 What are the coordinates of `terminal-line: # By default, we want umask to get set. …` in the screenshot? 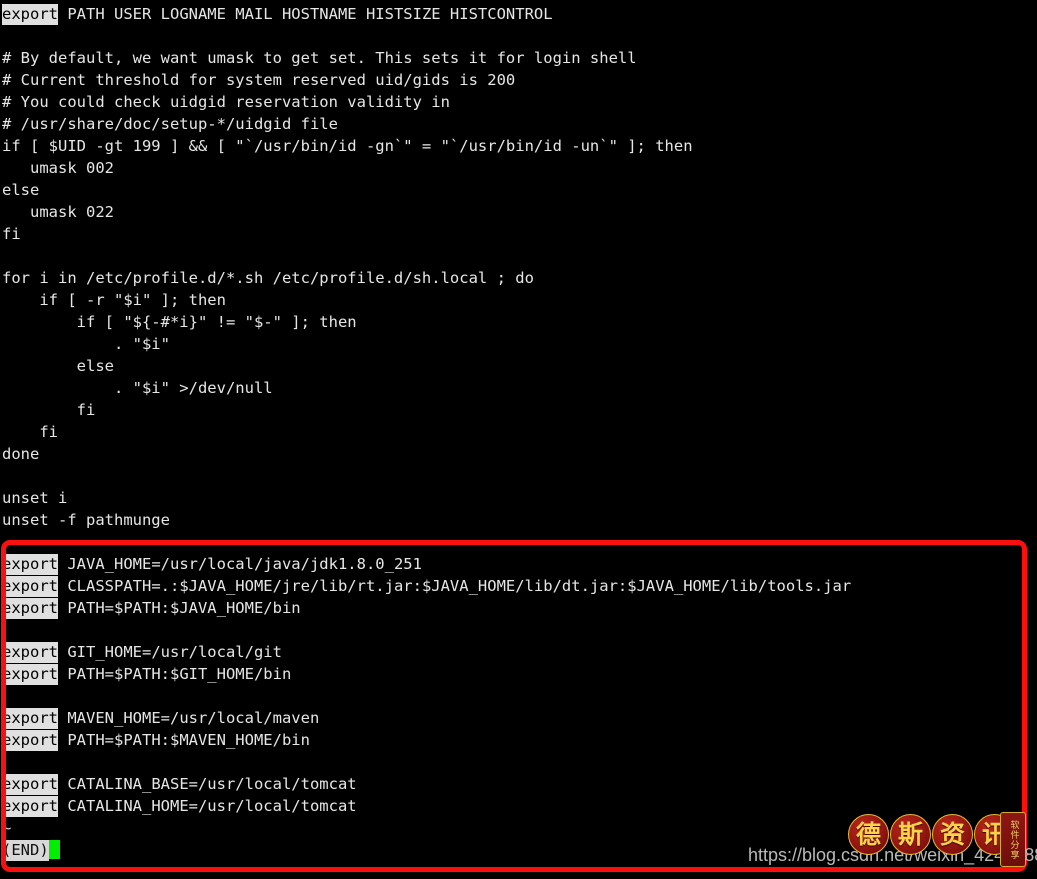 It's located at (519, 58).